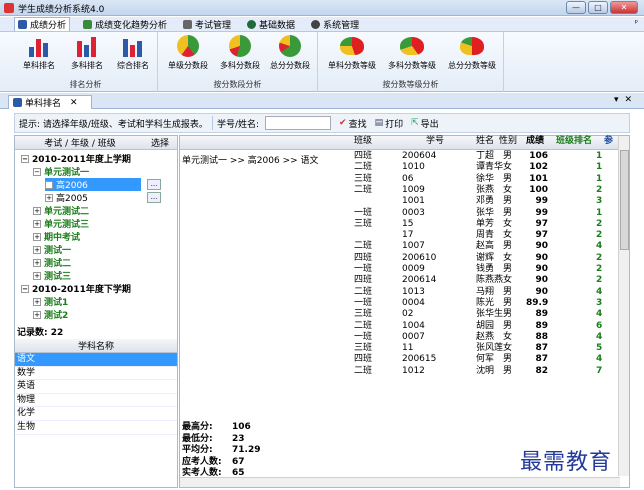 The image size is (644, 490). I want to click on stat-label: 最低分:, so click(197, 438).